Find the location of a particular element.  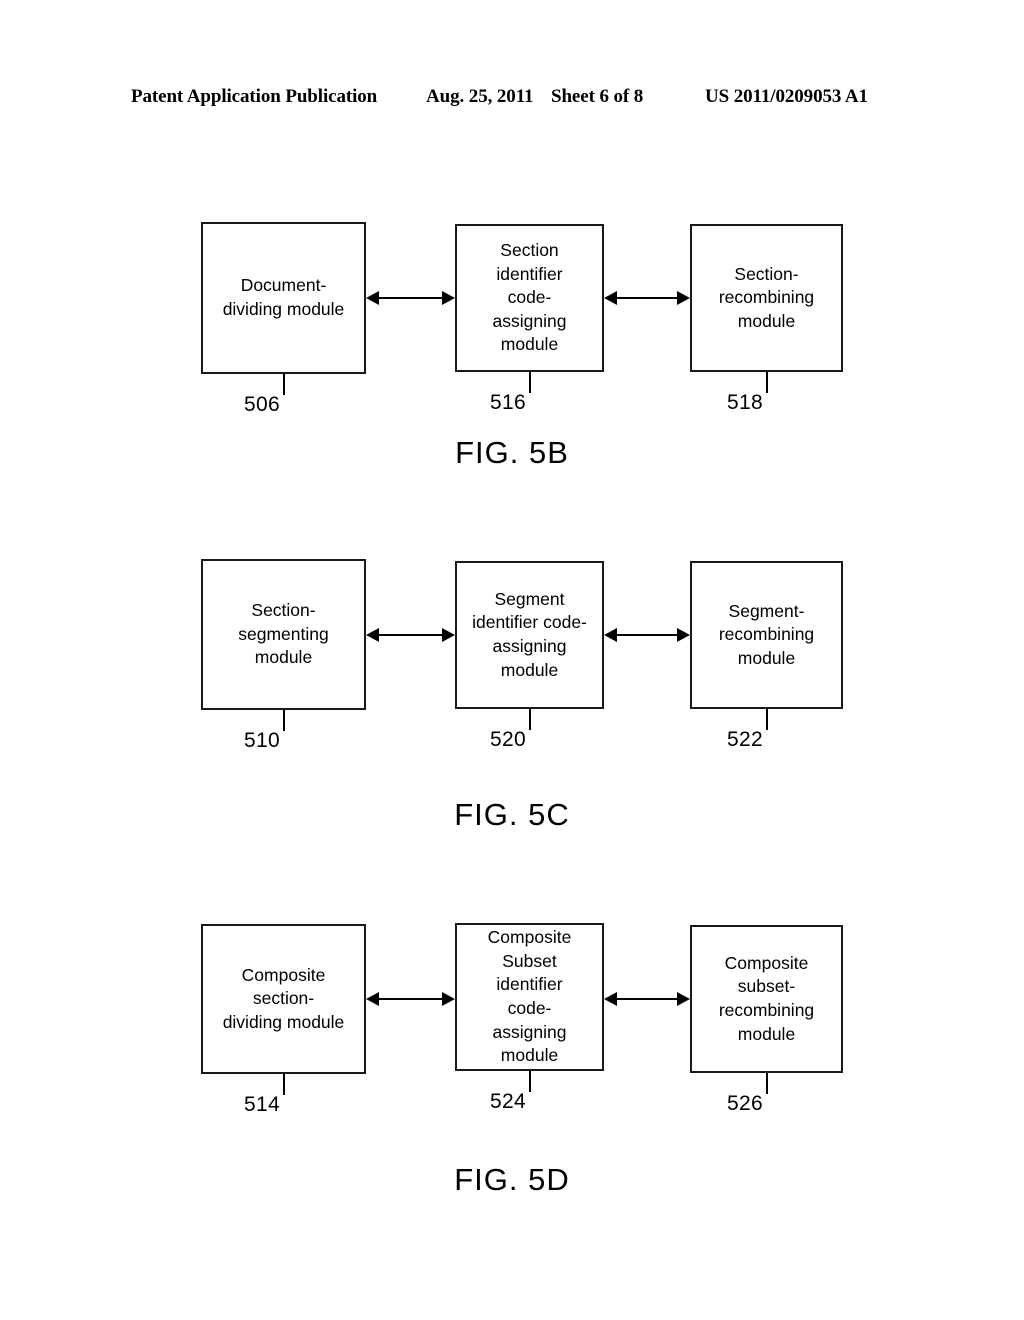

module-box-label: Composite subset- recombining module is located at coordinates (766, 998).